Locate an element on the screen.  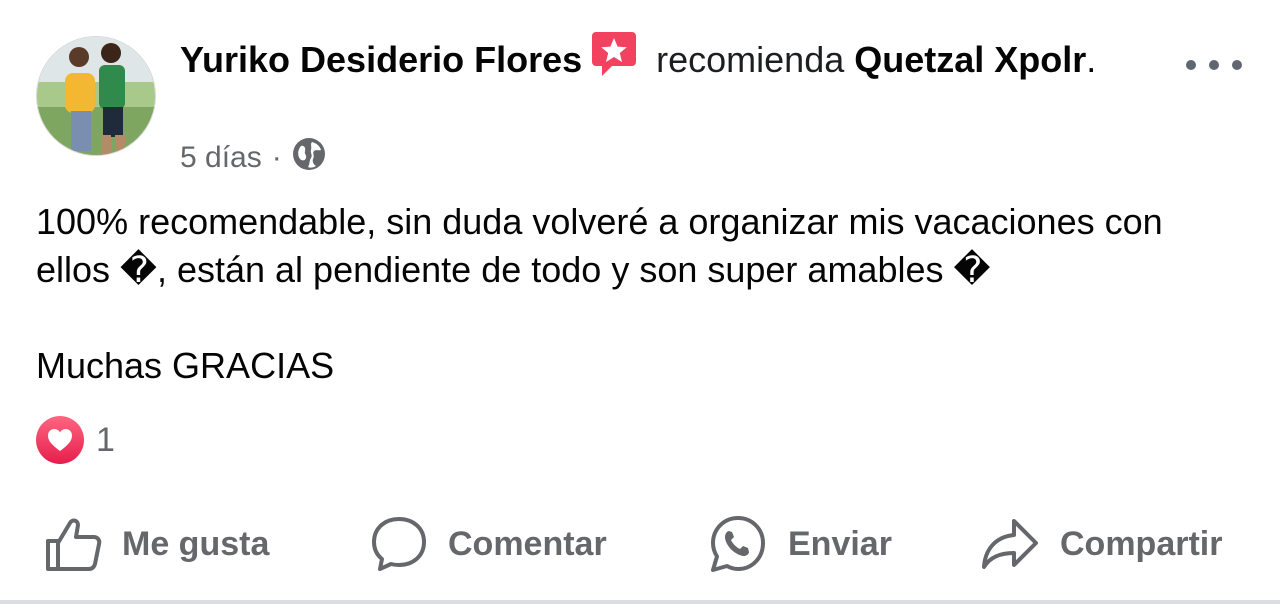
comment-button: Comentar is located at coordinates (488, 544).